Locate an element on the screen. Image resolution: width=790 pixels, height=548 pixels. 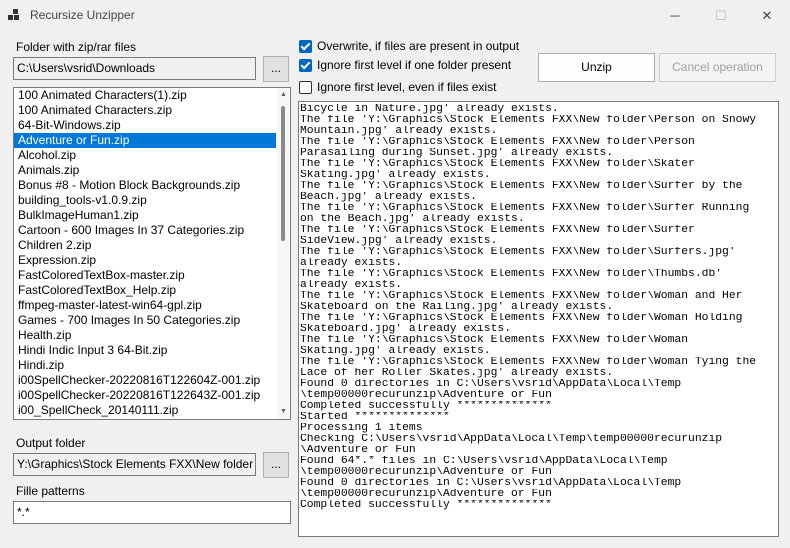
list-item: BulkImageHuman1.zip is located at coordinates (145, 215).